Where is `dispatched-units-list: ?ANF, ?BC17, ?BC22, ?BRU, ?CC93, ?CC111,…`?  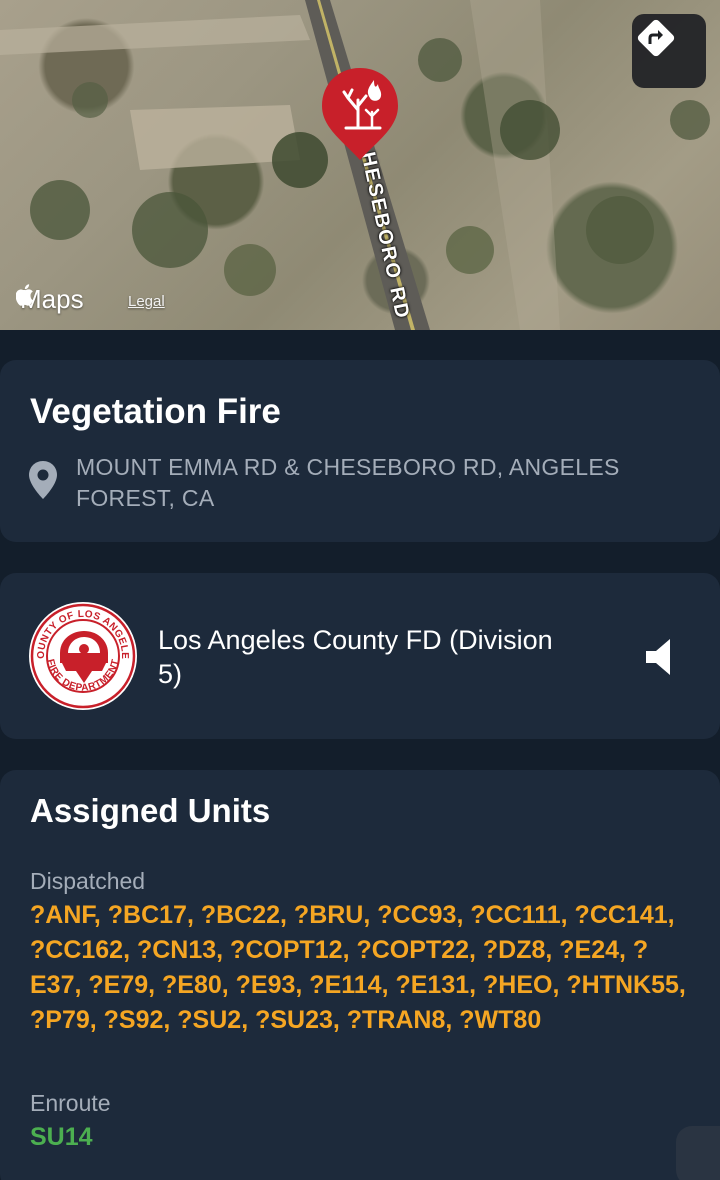
dispatched-units-list: ?ANF, ?BC17, ?BC22, ?BRU, ?CC93, ?CC111,… is located at coordinates (358, 967).